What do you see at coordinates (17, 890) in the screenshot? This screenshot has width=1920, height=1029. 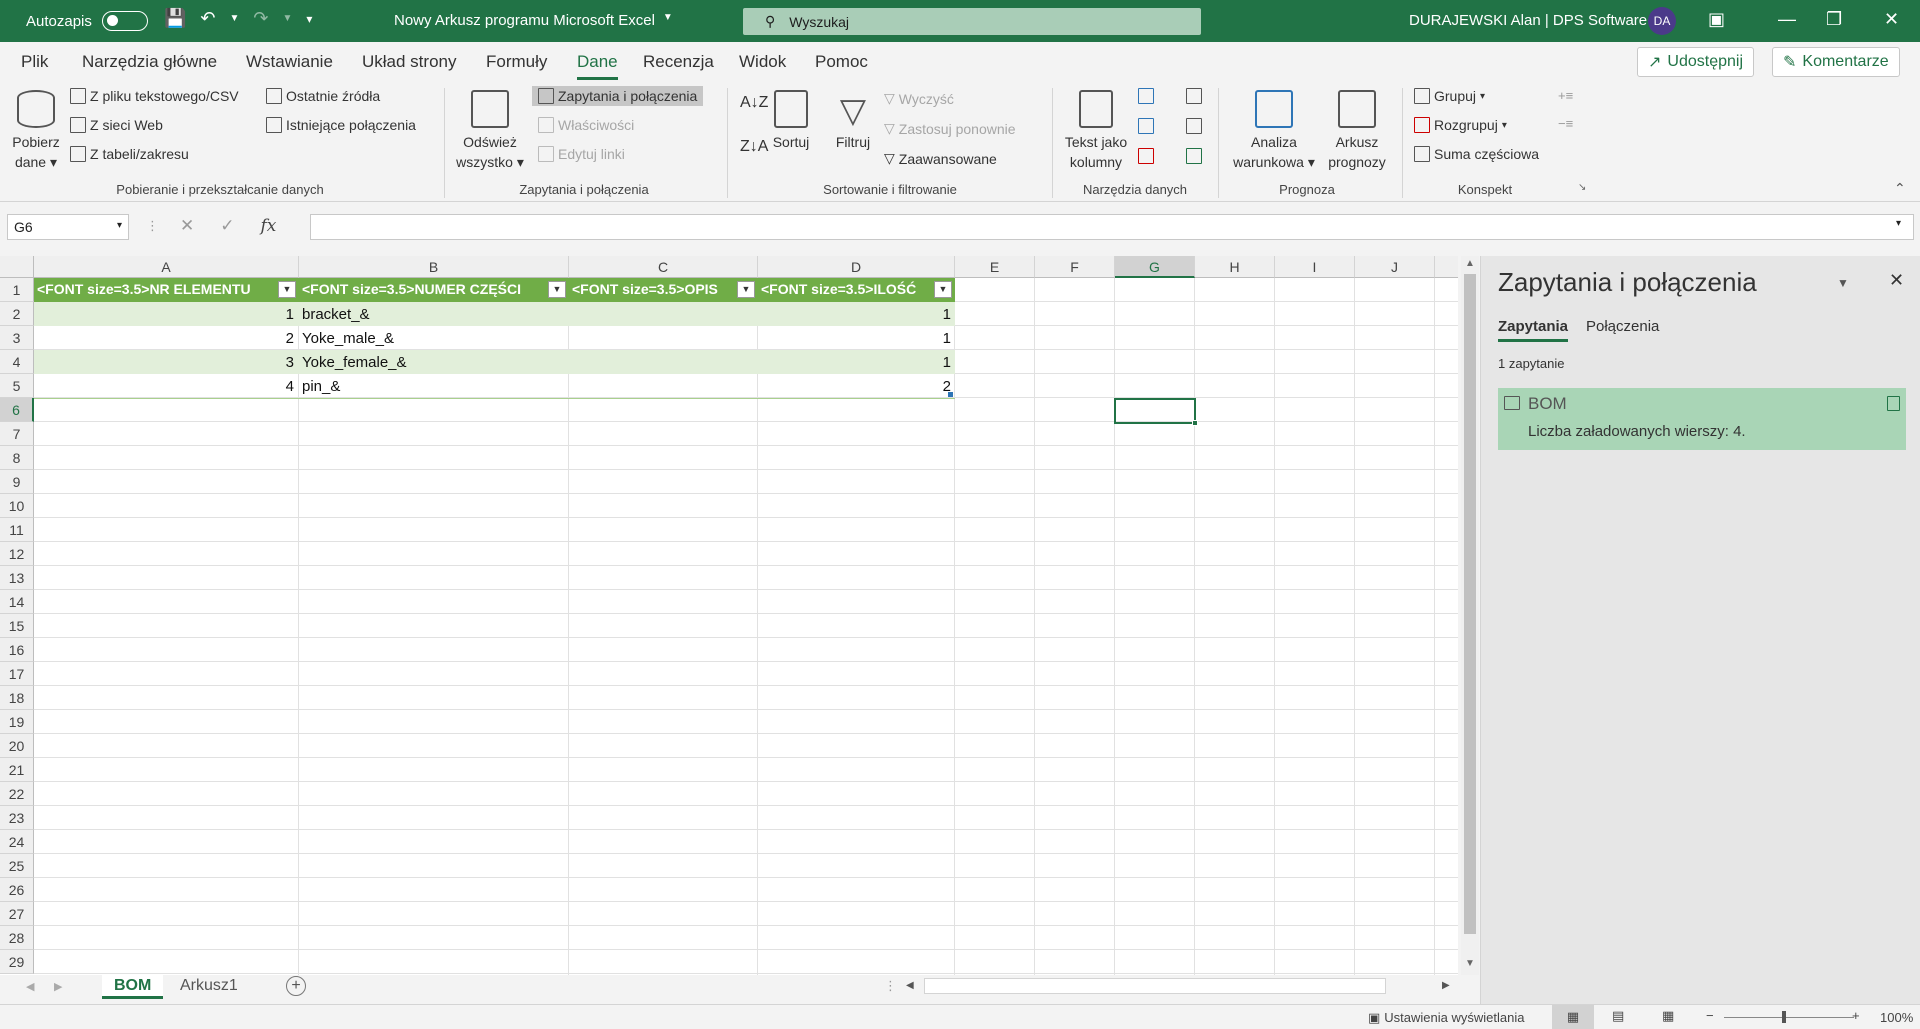 I see `row-header: 26` at bounding box center [17, 890].